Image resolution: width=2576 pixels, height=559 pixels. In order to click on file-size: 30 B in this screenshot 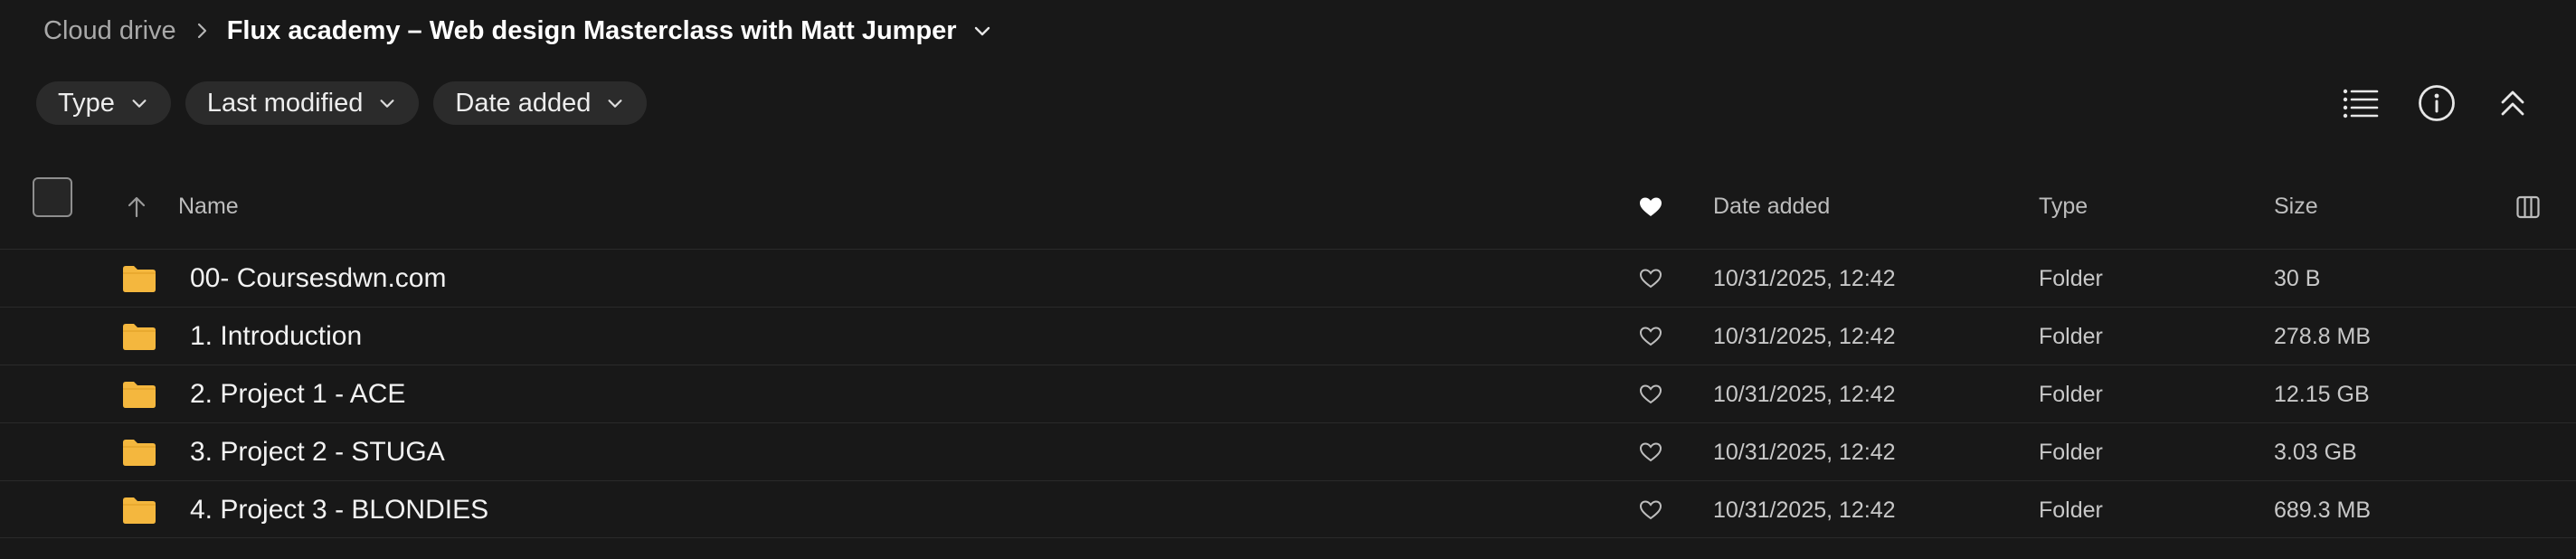, I will do `click(2297, 278)`.